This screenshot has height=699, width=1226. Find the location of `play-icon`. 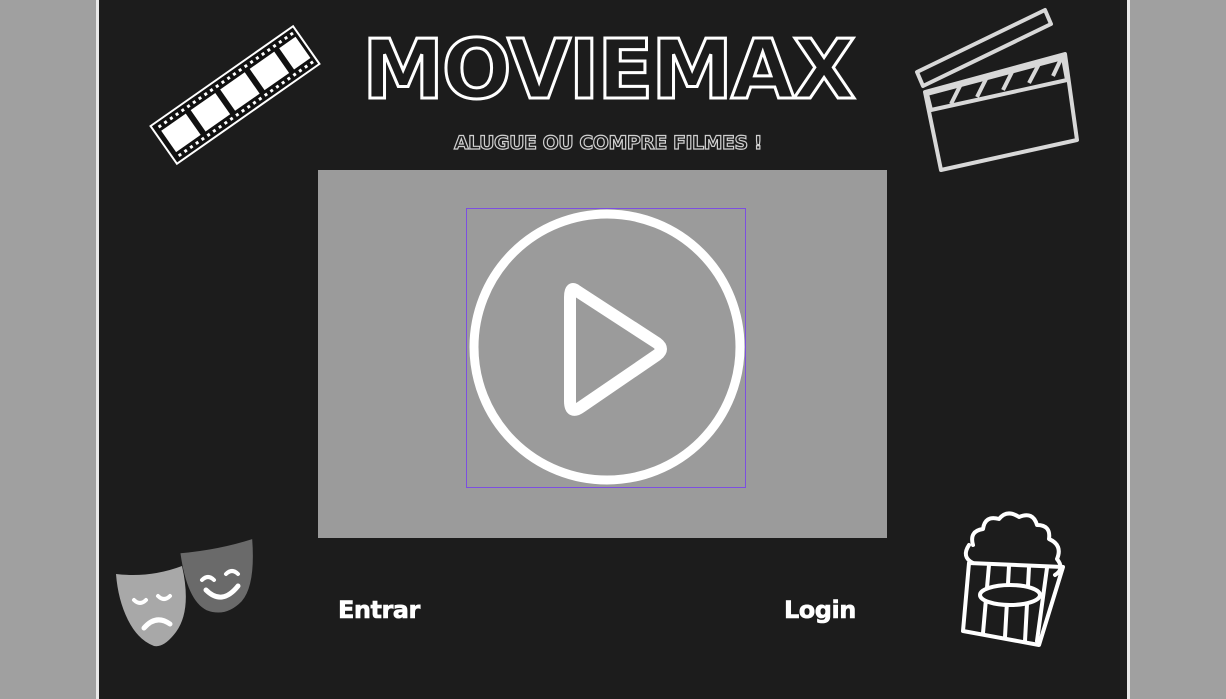

play-icon is located at coordinates (607, 347).